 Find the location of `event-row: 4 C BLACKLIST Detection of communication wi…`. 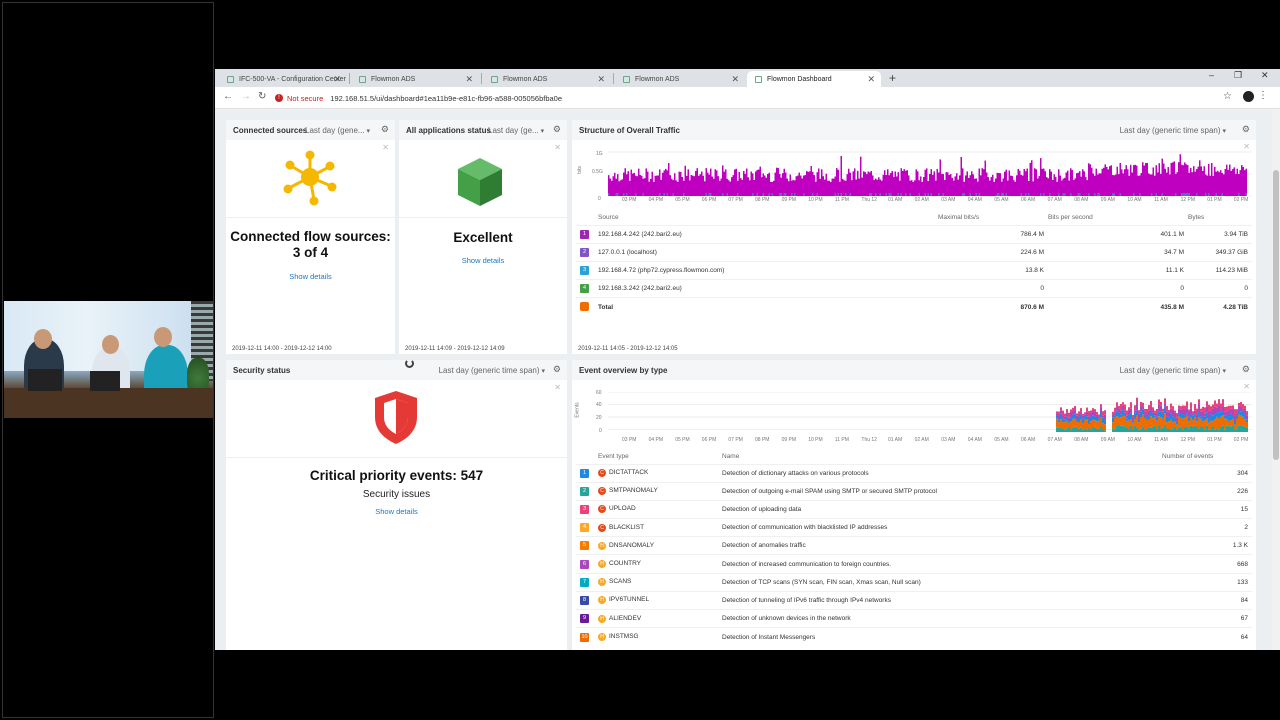

event-row: 4 C BLACKLIST Detection of communication wi… is located at coordinates (914, 527).